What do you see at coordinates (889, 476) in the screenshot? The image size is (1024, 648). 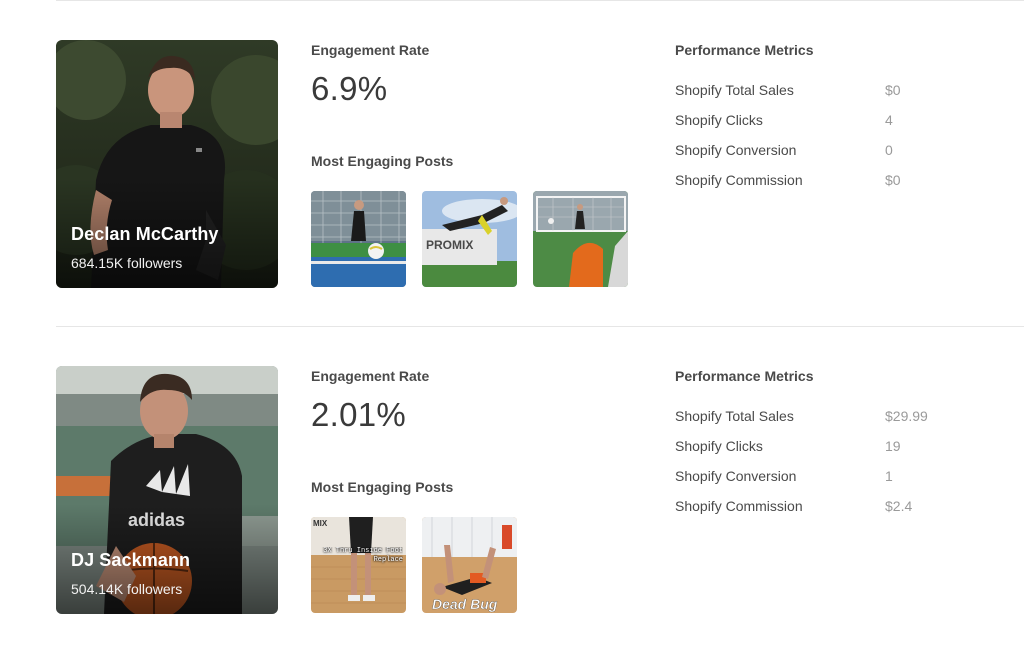 I see `metric-value: 1` at bounding box center [889, 476].